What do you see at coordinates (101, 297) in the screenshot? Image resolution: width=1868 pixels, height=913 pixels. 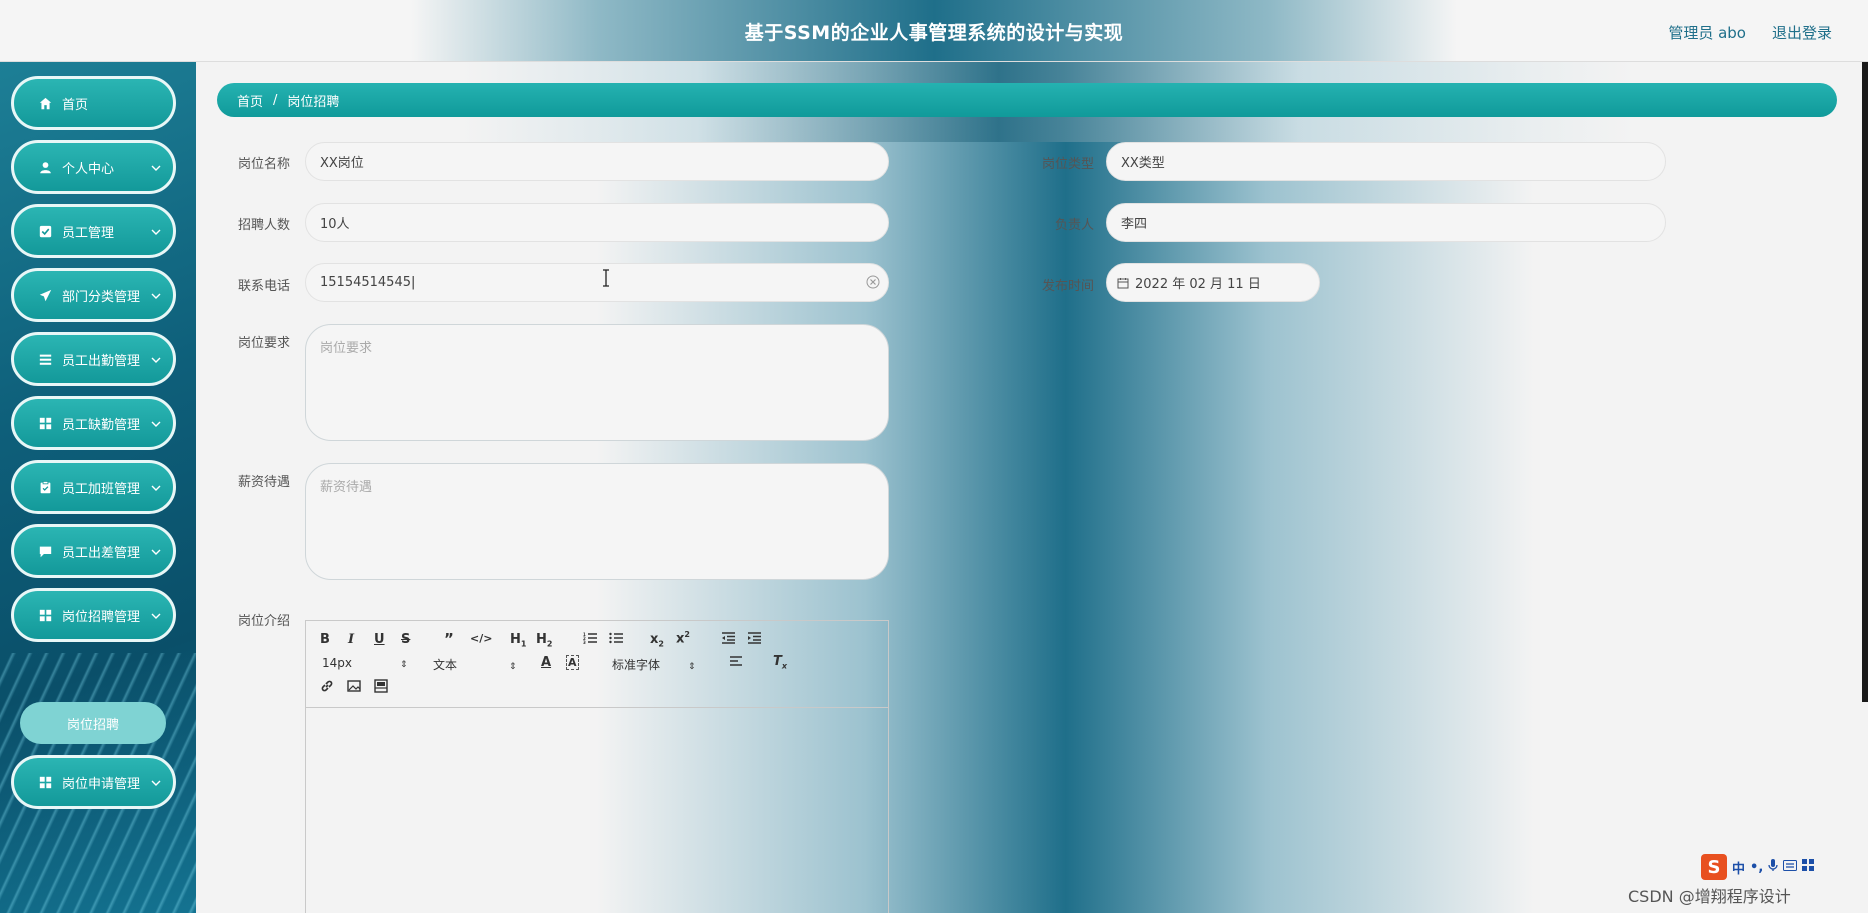 I see `sidebar-item-label: 部门分类管理` at bounding box center [101, 297].